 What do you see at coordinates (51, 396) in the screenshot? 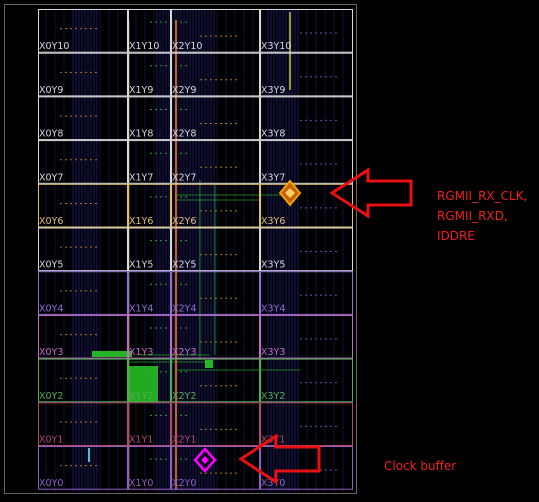
I see `clock-region-label: X0Y2` at bounding box center [51, 396].